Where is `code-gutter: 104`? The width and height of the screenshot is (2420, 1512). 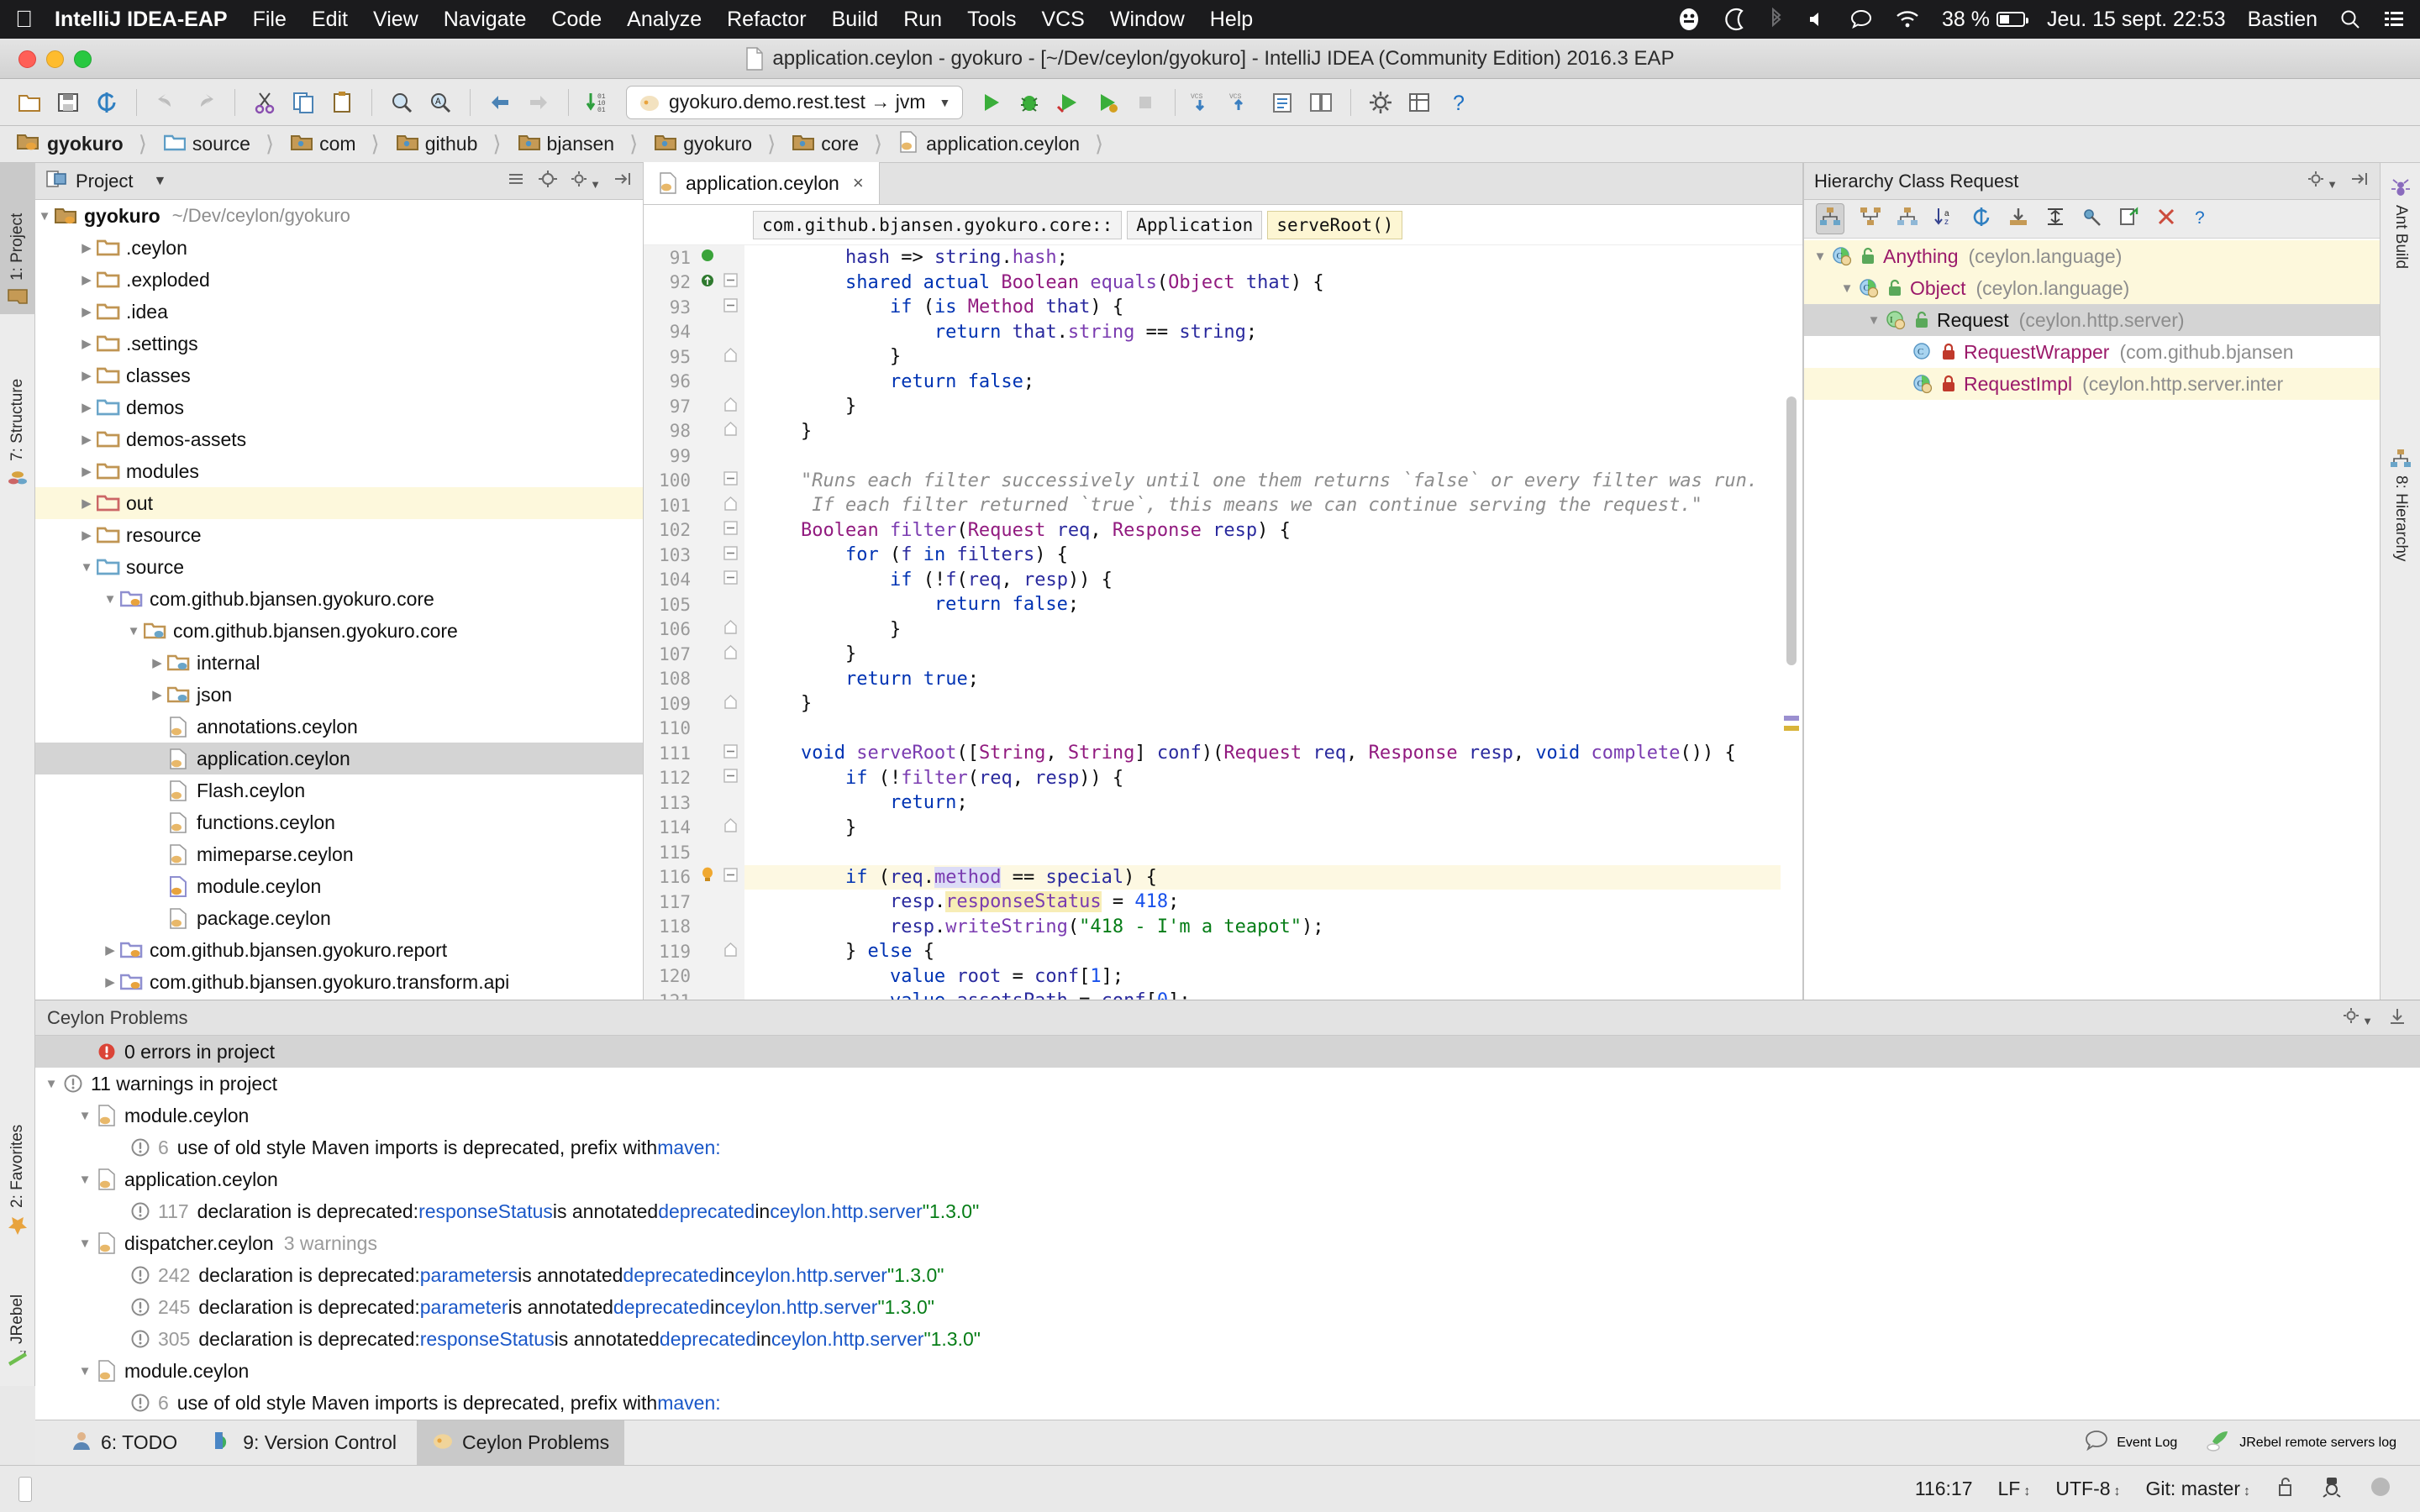
code-gutter: 104 is located at coordinates (694, 579).